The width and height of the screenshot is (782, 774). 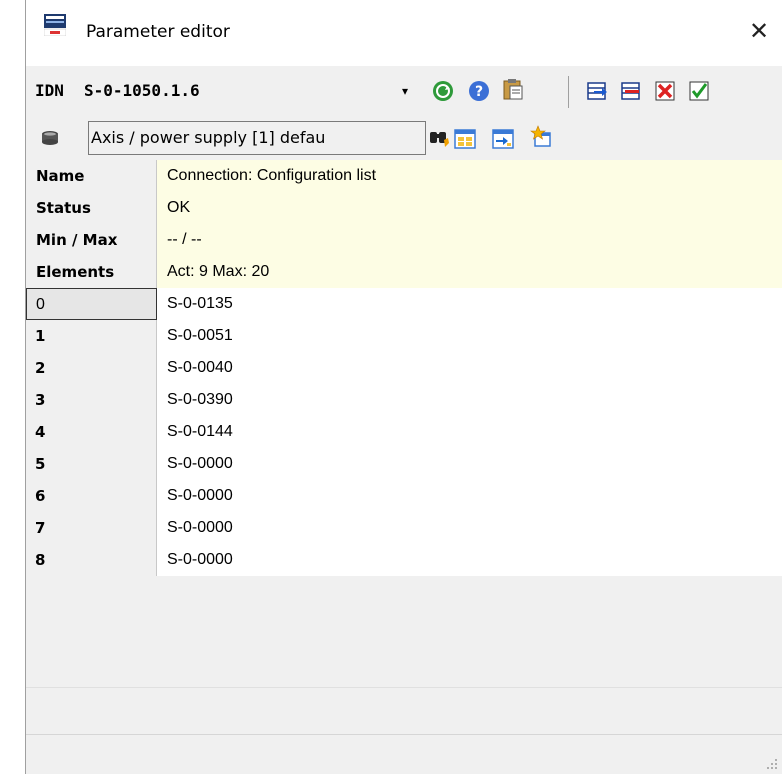 I want to click on status-label: Status, so click(x=91, y=208).